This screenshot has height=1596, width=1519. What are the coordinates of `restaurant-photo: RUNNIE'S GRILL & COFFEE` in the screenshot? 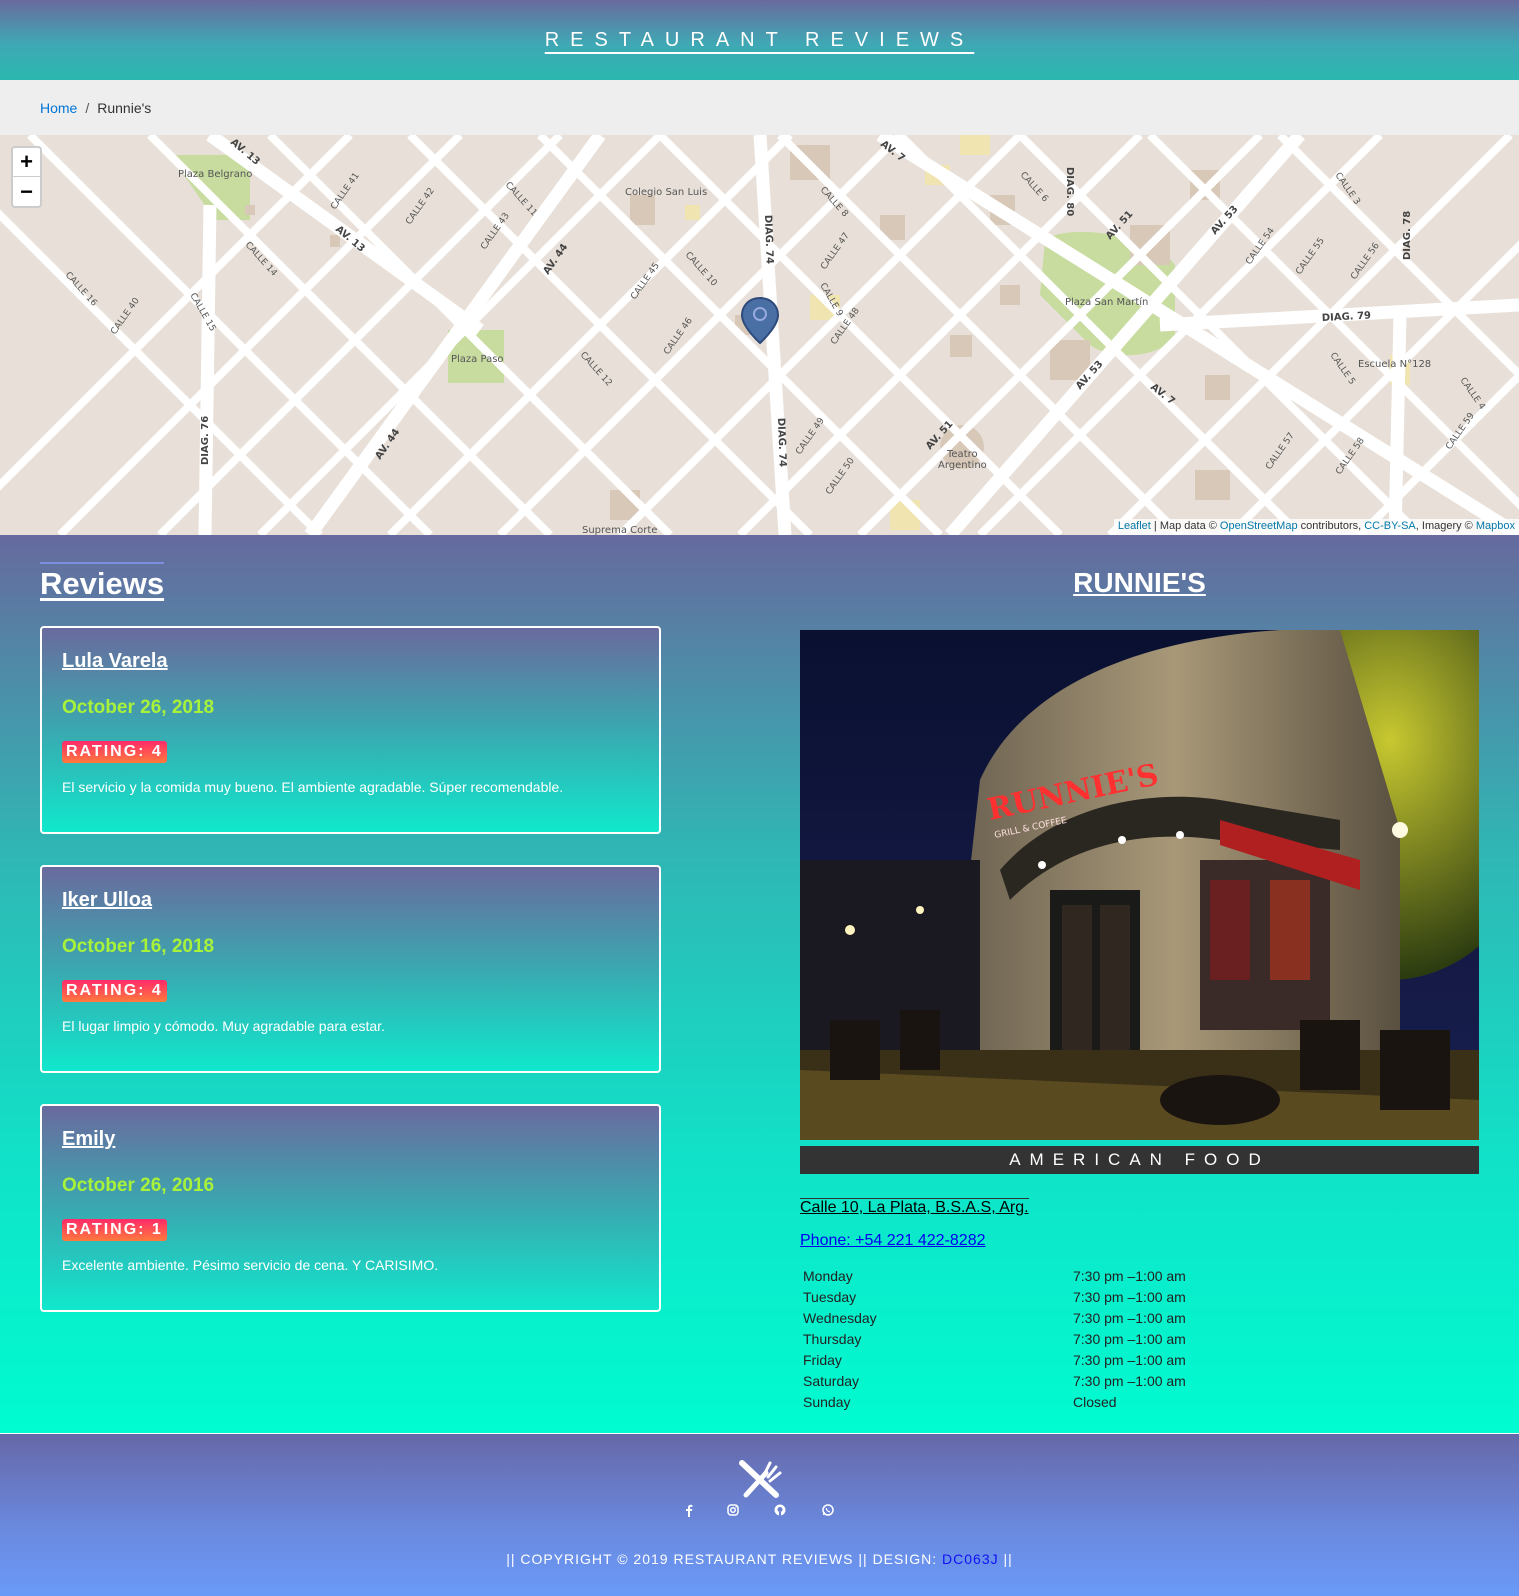 It's located at (1139, 885).